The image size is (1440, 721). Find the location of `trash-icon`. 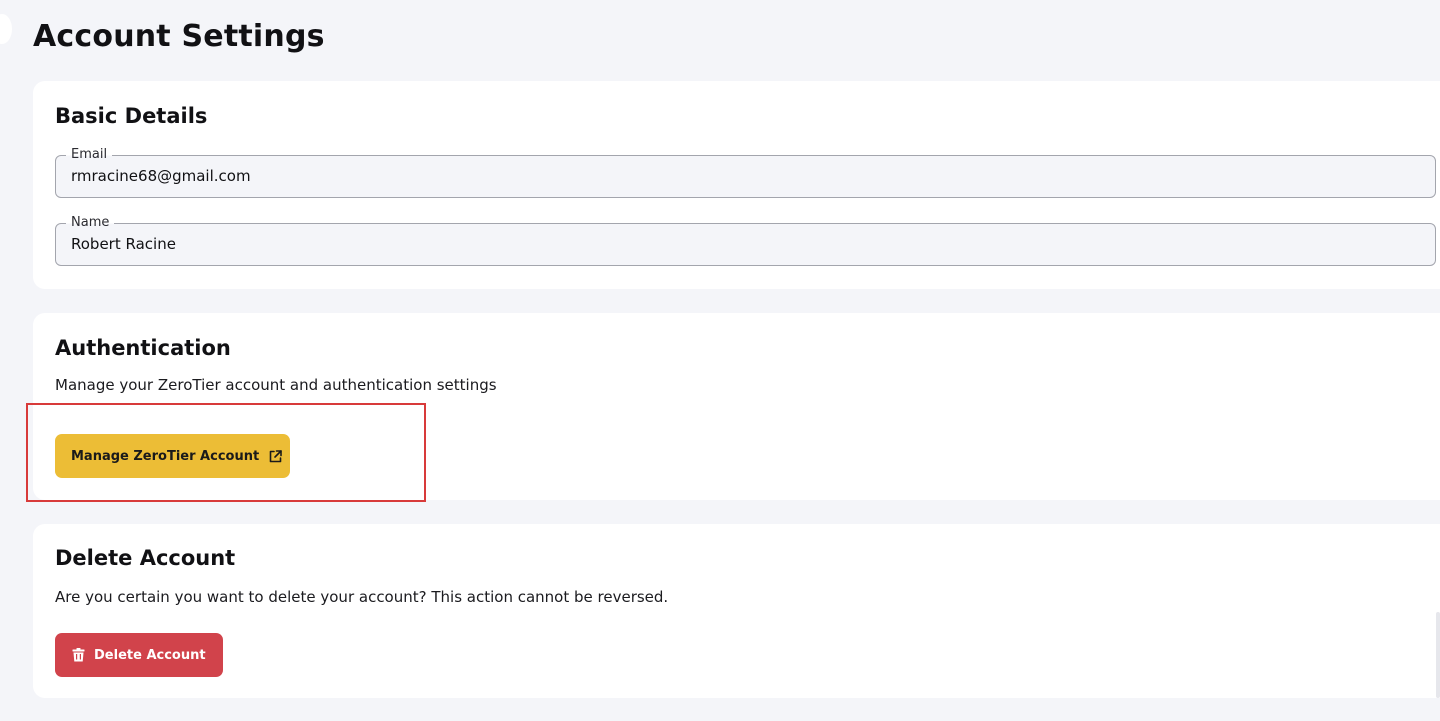

trash-icon is located at coordinates (78, 655).